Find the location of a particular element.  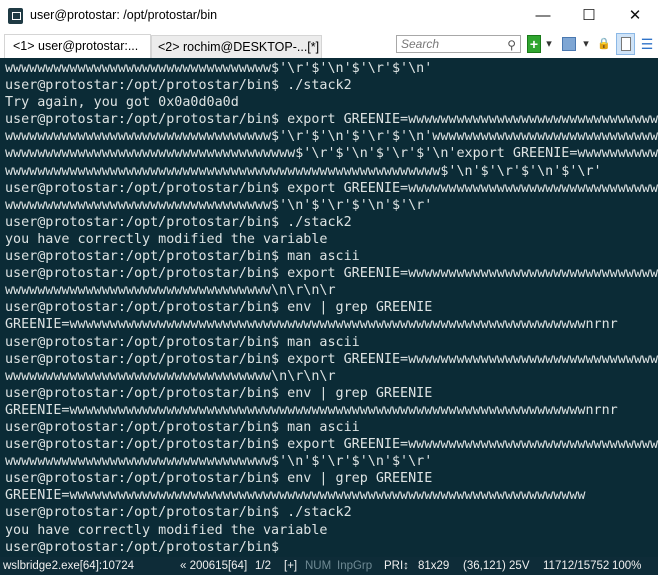

close-button: ✕ is located at coordinates (635, 16).